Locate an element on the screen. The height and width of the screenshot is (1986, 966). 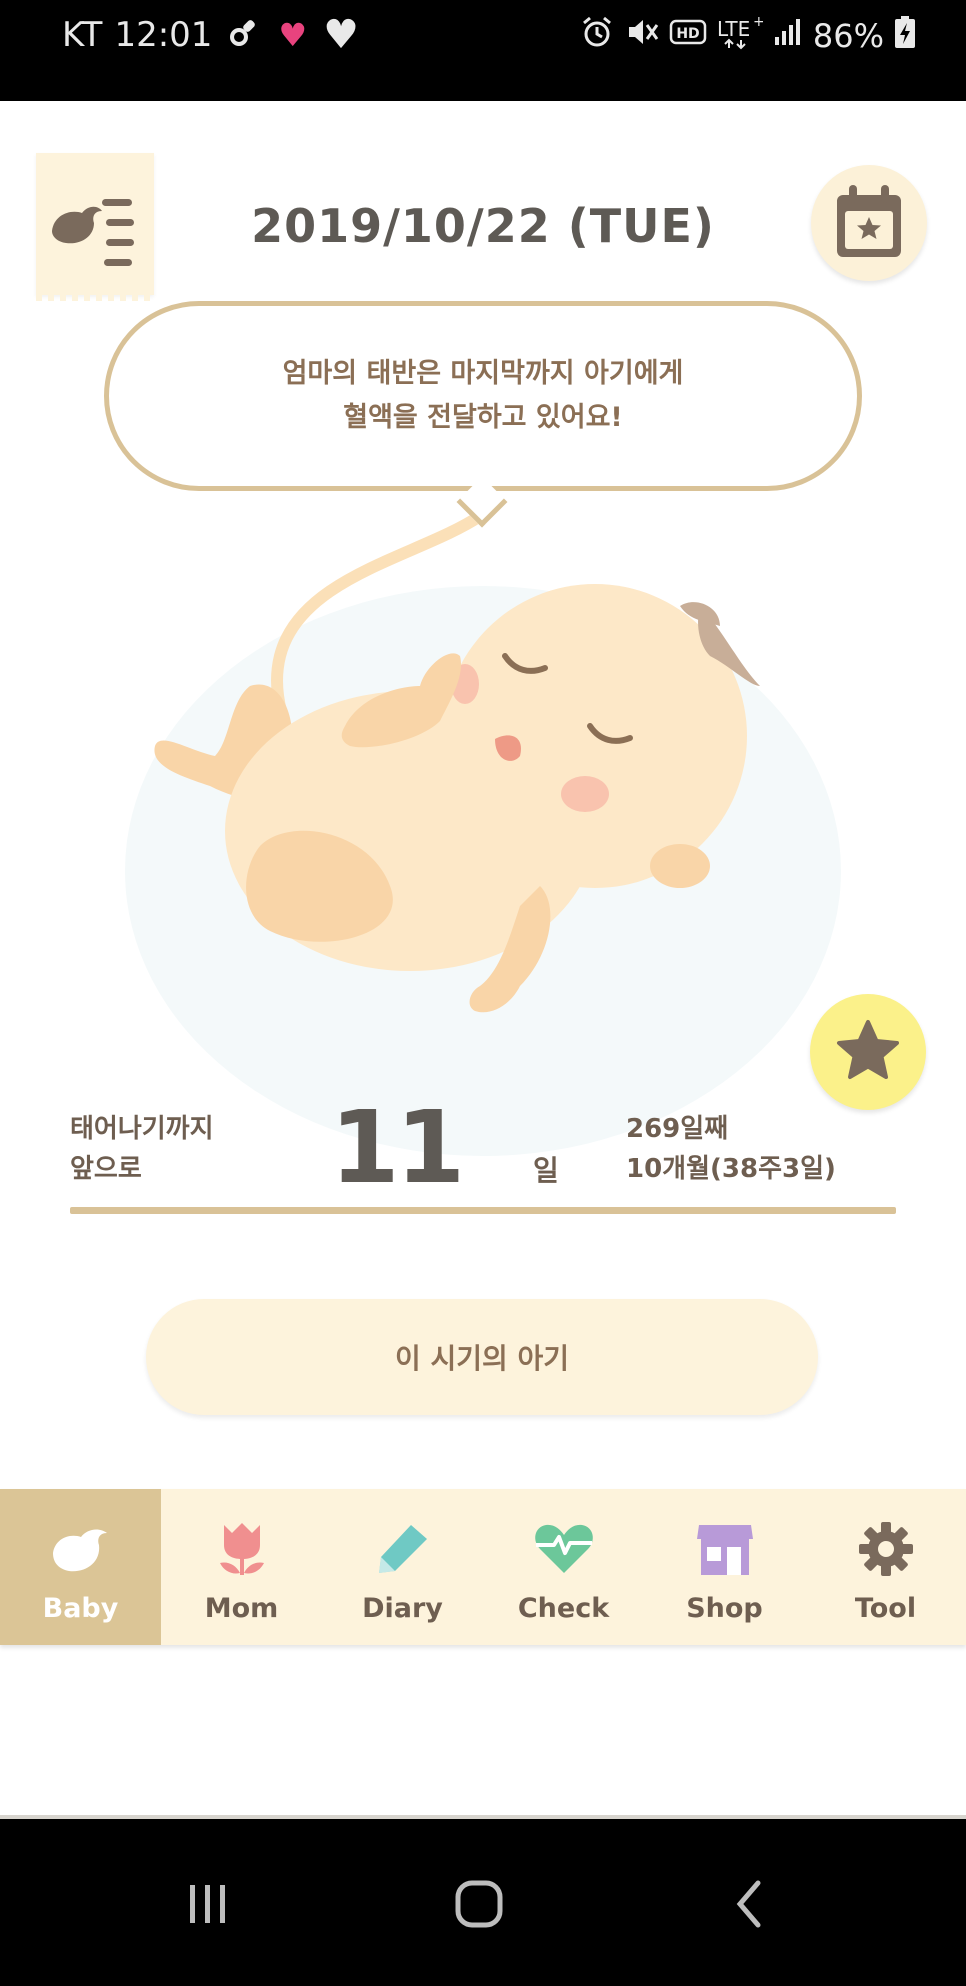
carrier-label: KT is located at coordinates (82, 35).